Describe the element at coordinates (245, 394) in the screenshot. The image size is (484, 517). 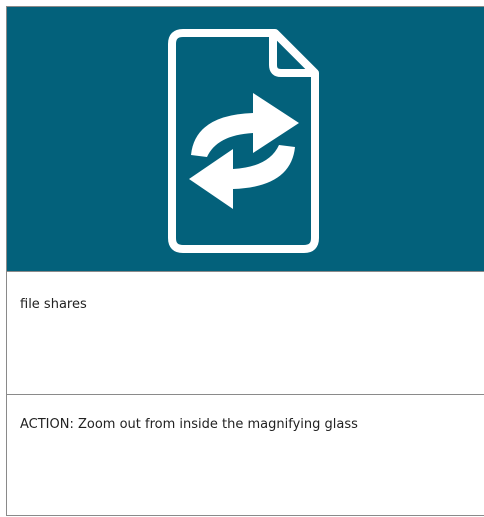
I see `divider-middle` at that location.